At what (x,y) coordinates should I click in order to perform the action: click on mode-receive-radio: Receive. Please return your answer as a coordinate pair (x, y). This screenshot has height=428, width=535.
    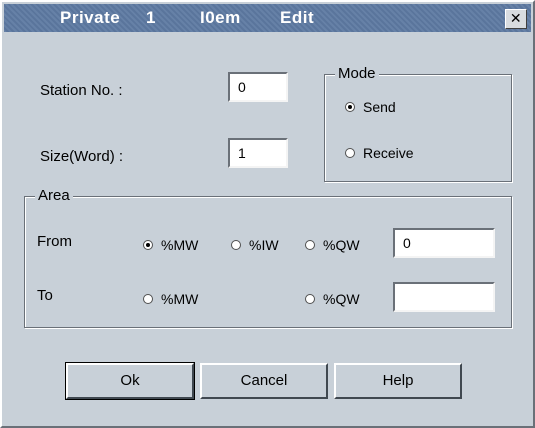
    Looking at the image, I should click on (379, 153).